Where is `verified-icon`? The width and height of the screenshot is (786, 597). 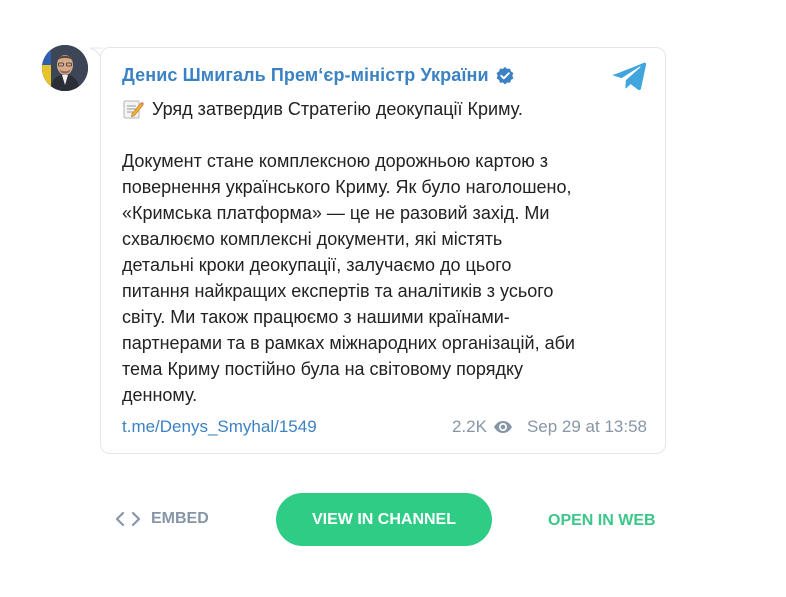 verified-icon is located at coordinates (505, 75).